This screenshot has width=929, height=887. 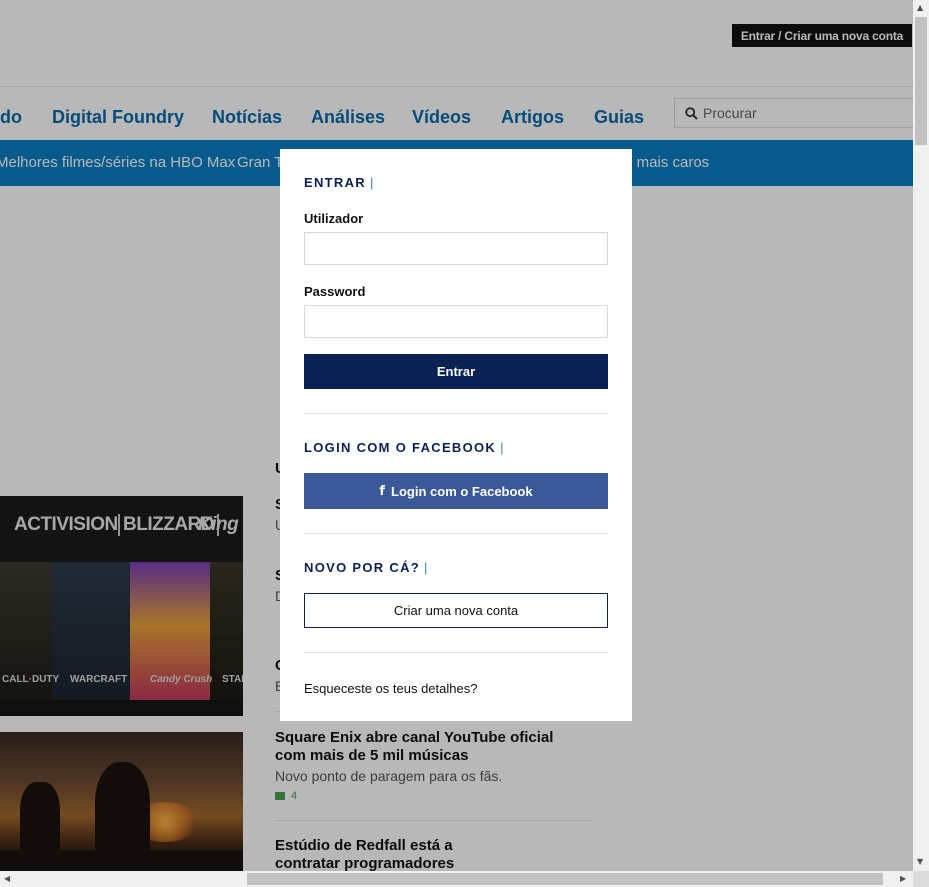 I want to click on username-field, so click(x=456, y=248).